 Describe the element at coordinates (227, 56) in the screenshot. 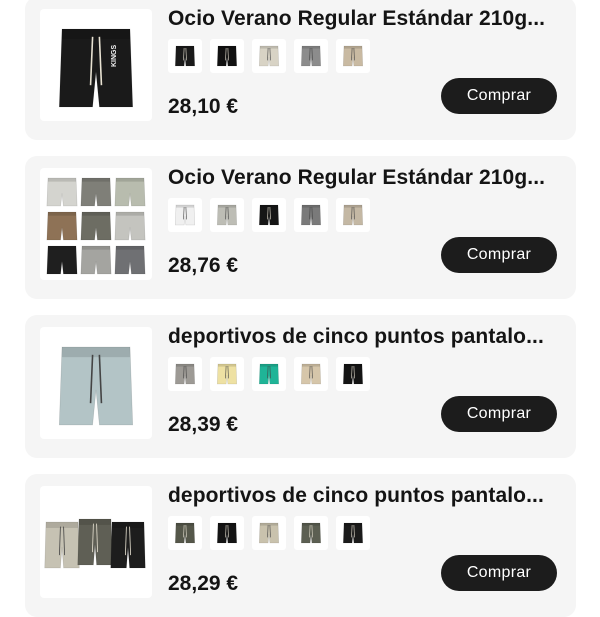

I see `color-swatch-black-plain` at that location.